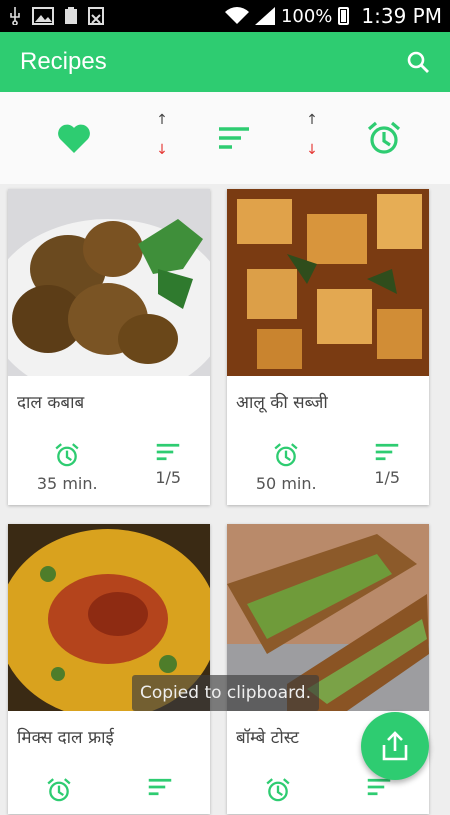 The image size is (450, 815). I want to click on recipe-meta: 35 min. 1/5, so click(109, 473).